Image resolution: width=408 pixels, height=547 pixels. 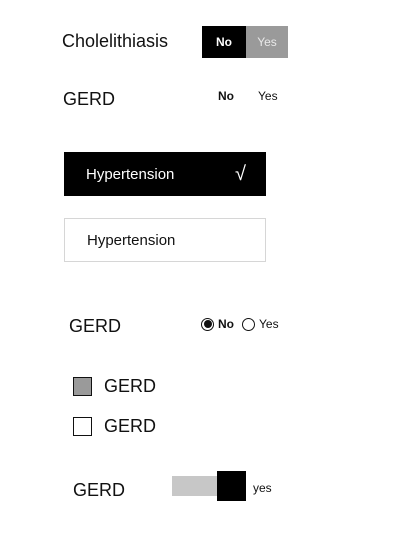 I want to click on gerd-switch, so click(x=209, y=486).